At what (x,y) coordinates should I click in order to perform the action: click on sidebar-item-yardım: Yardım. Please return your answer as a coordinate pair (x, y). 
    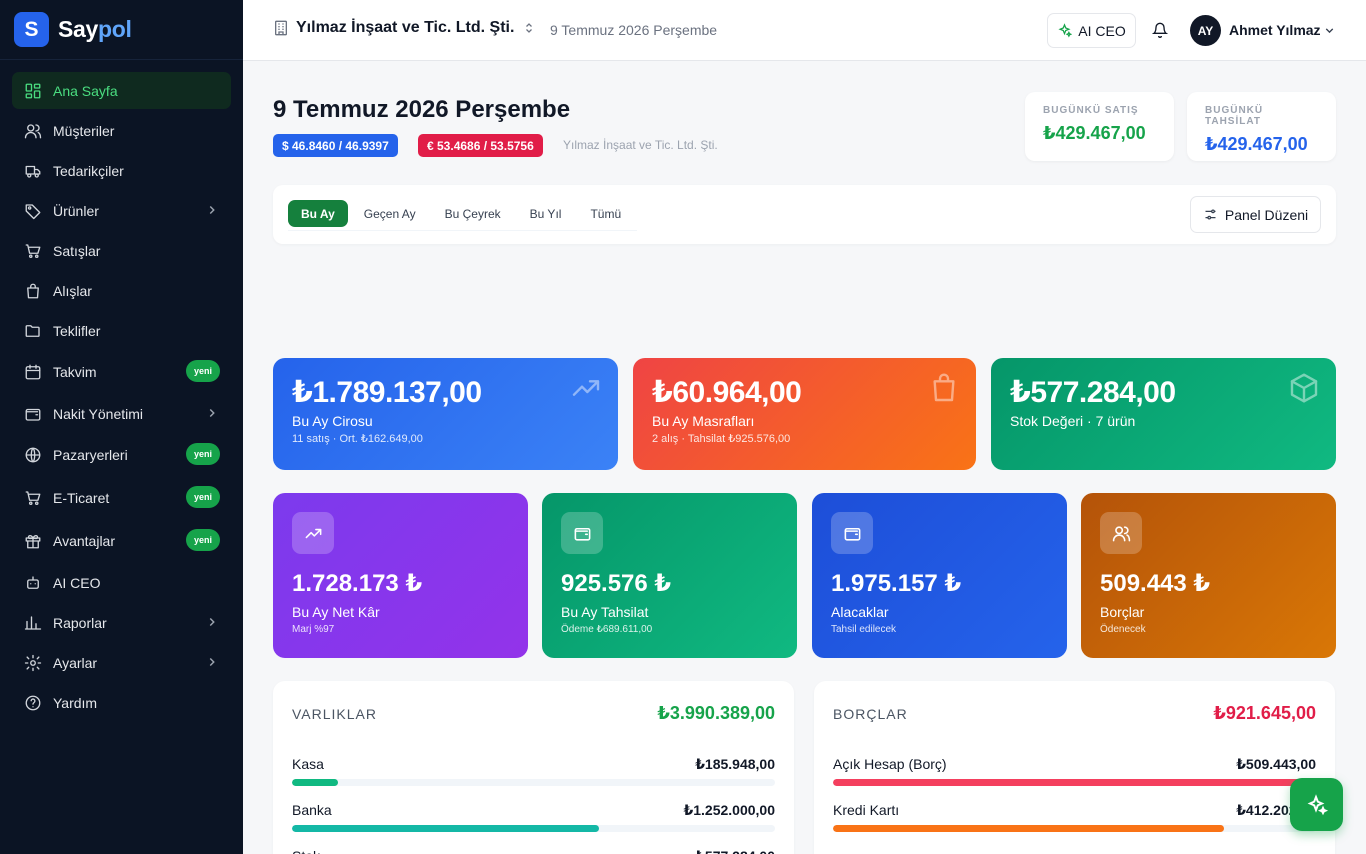
    Looking at the image, I should click on (121, 702).